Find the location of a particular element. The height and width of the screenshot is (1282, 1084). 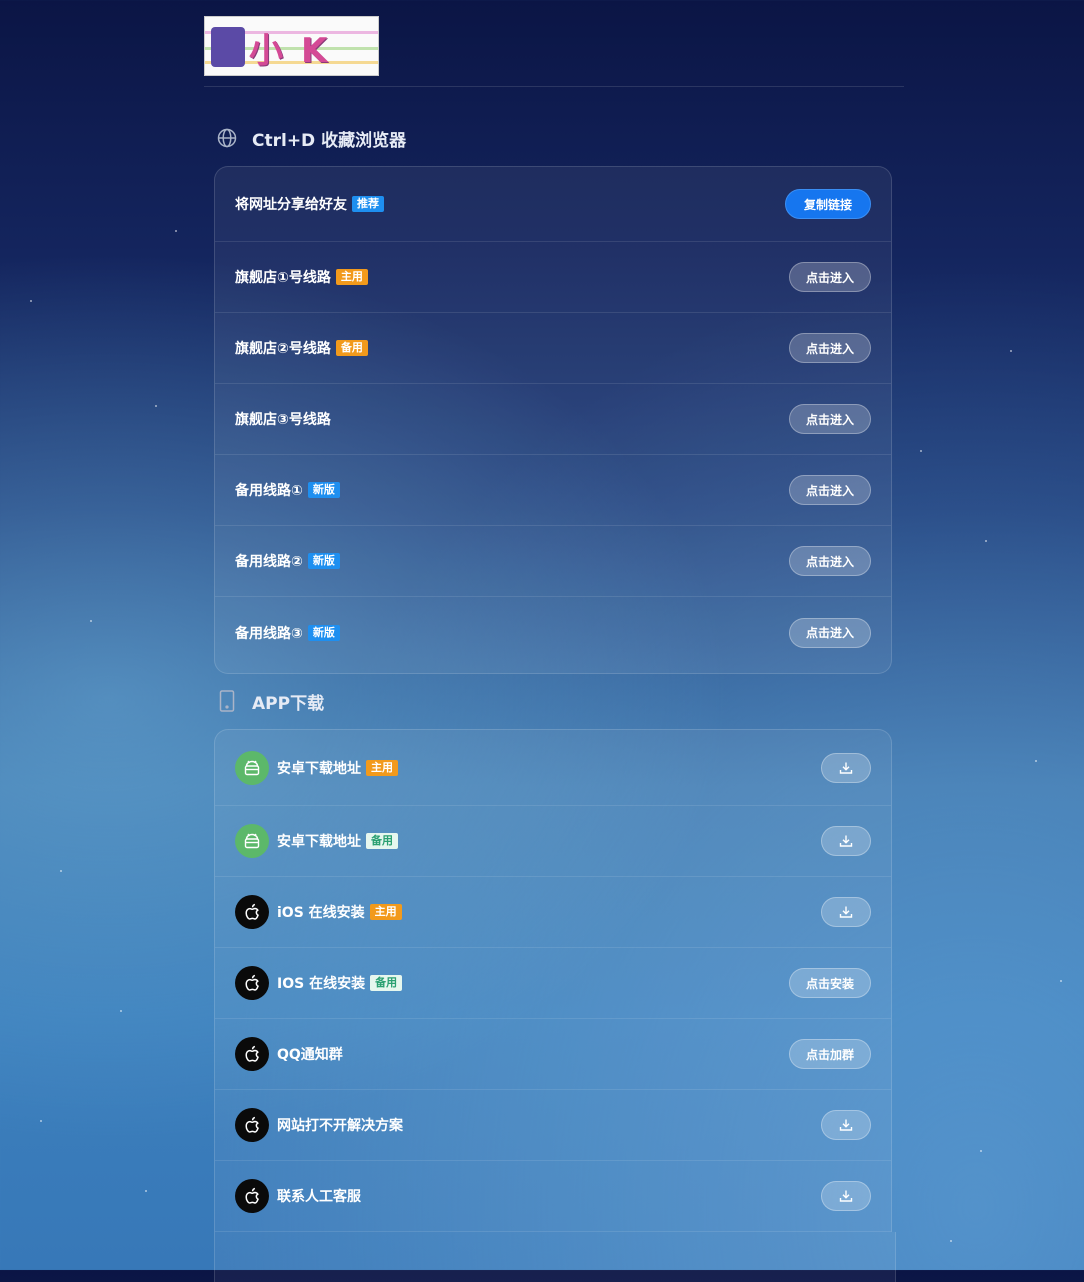

phone-icon is located at coordinates (227, 701).